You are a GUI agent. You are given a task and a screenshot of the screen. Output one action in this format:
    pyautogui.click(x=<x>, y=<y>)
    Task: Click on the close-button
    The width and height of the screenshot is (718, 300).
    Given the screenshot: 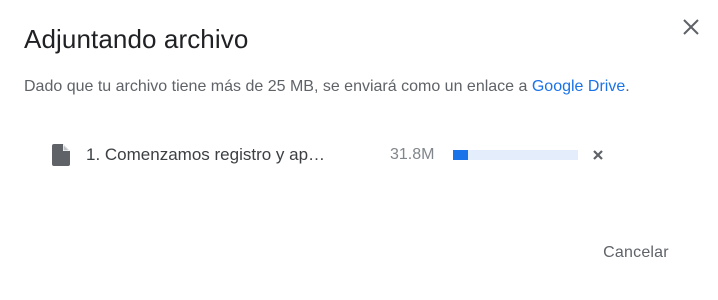 What is the action you would take?
    pyautogui.click(x=691, y=27)
    